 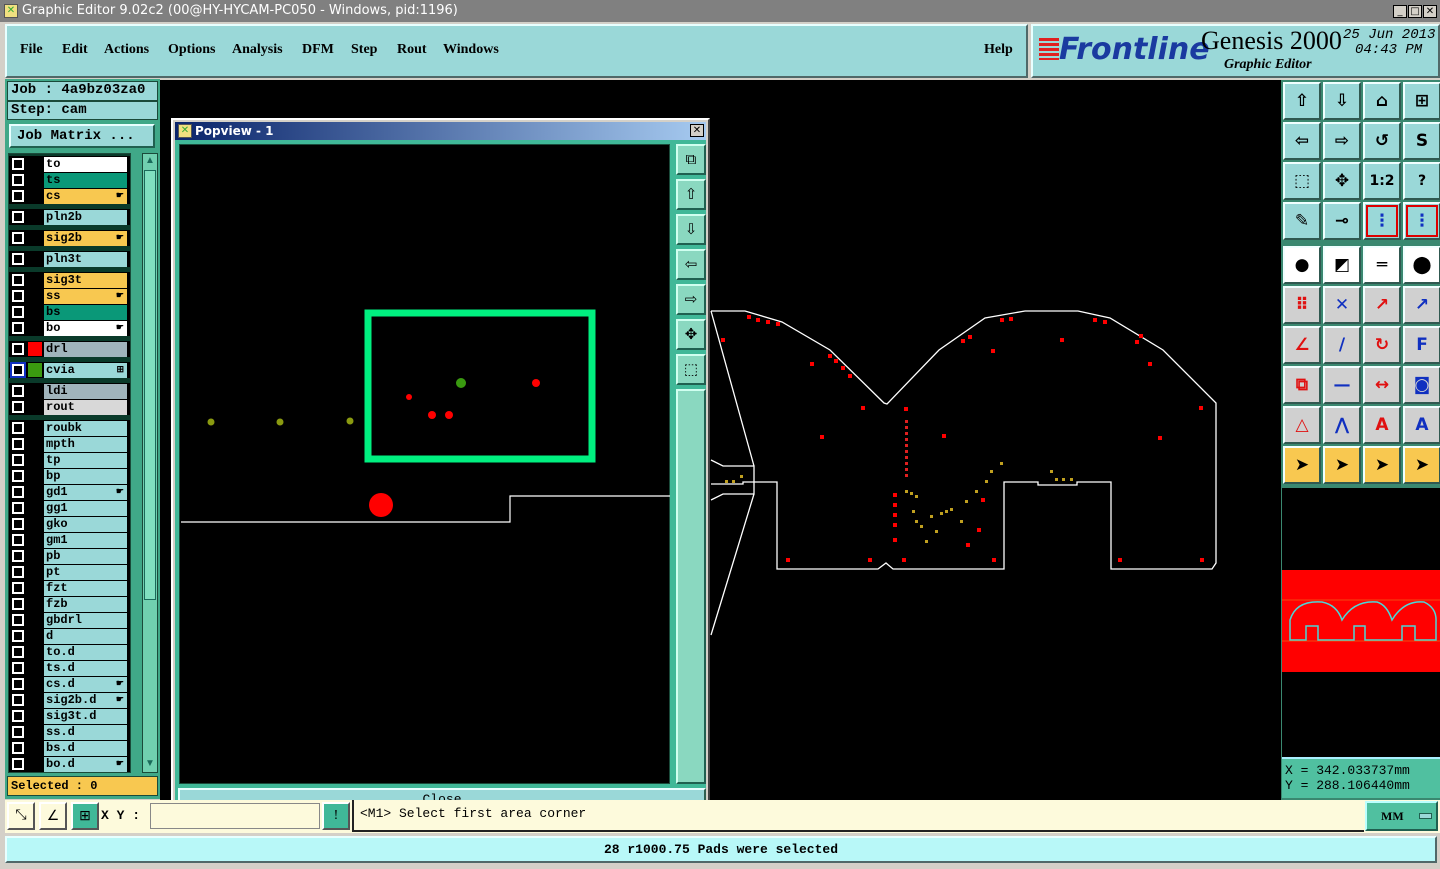 I want to click on layer-name: bo ☛, so click(x=85, y=328).